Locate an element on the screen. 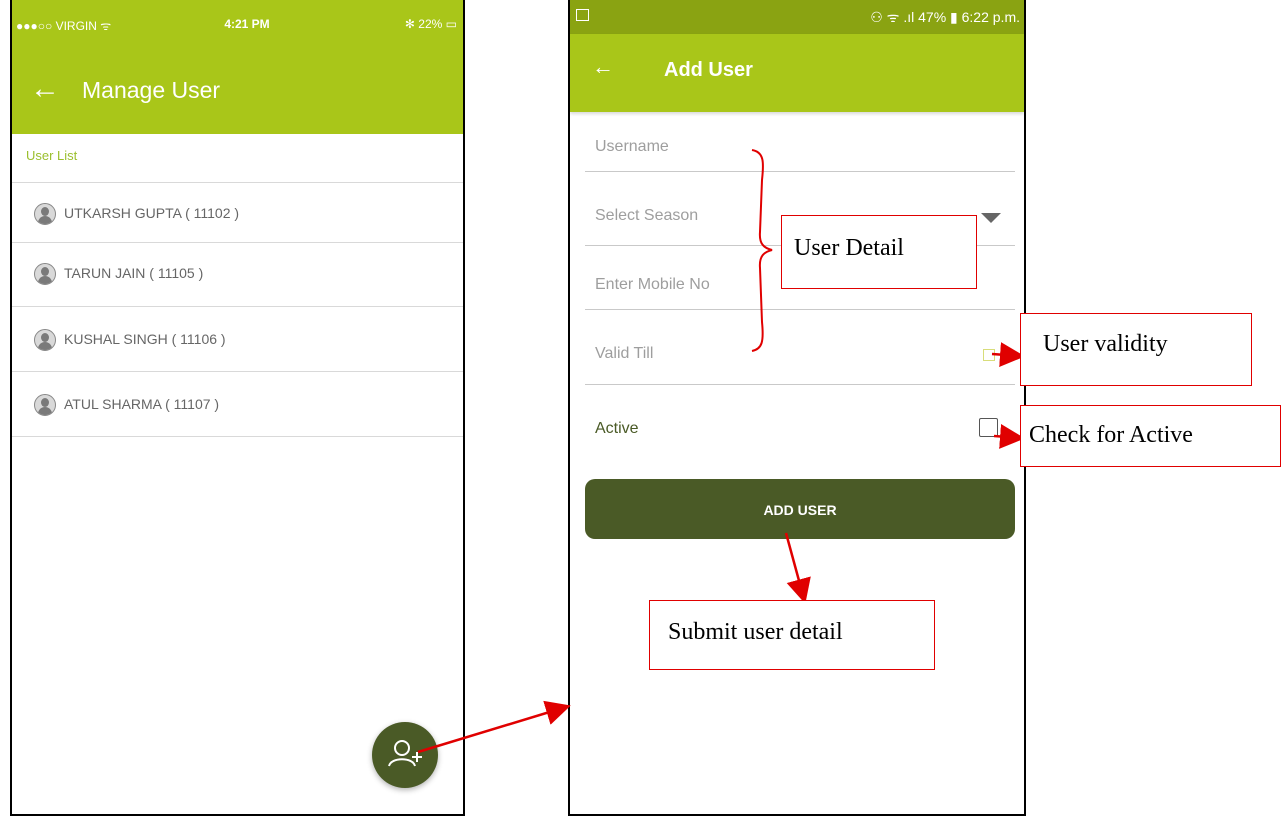  username-field: Username is located at coordinates (800, 152).